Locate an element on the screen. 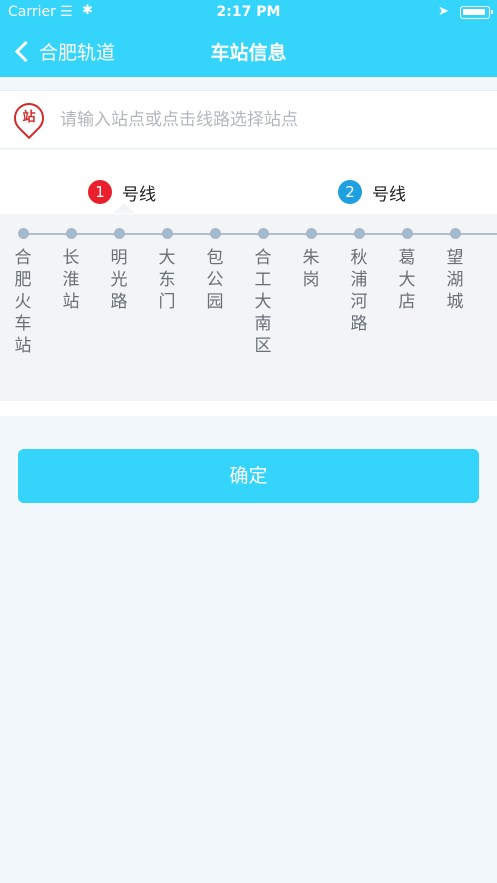  station-name: 望湖城 is located at coordinates (455, 280).